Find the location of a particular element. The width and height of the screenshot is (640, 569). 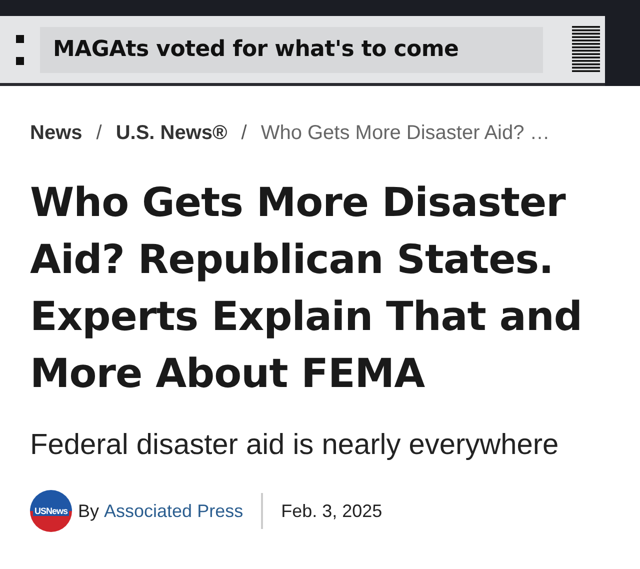

avatar-text: USNews is located at coordinates (50, 511).